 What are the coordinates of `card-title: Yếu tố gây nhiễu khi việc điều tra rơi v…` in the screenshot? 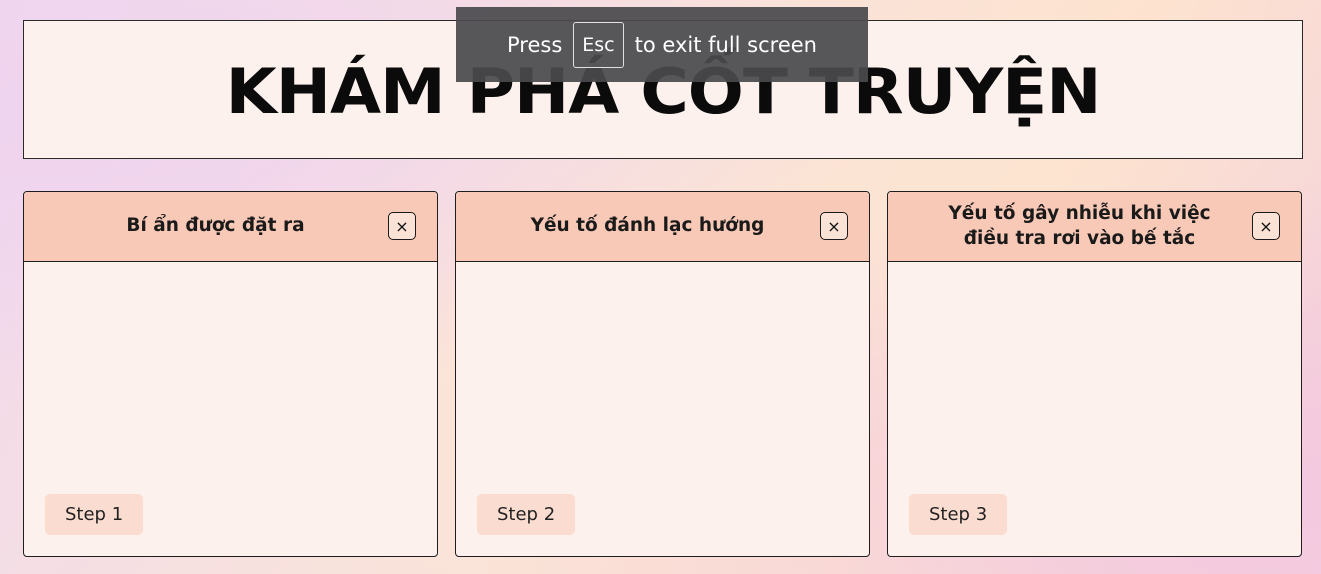 It's located at (1079, 226).